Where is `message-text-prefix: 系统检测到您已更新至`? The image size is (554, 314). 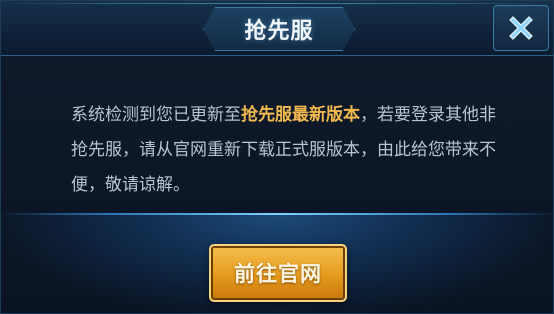
message-text-prefix: 系统检测到您已更新至 is located at coordinates (156, 115).